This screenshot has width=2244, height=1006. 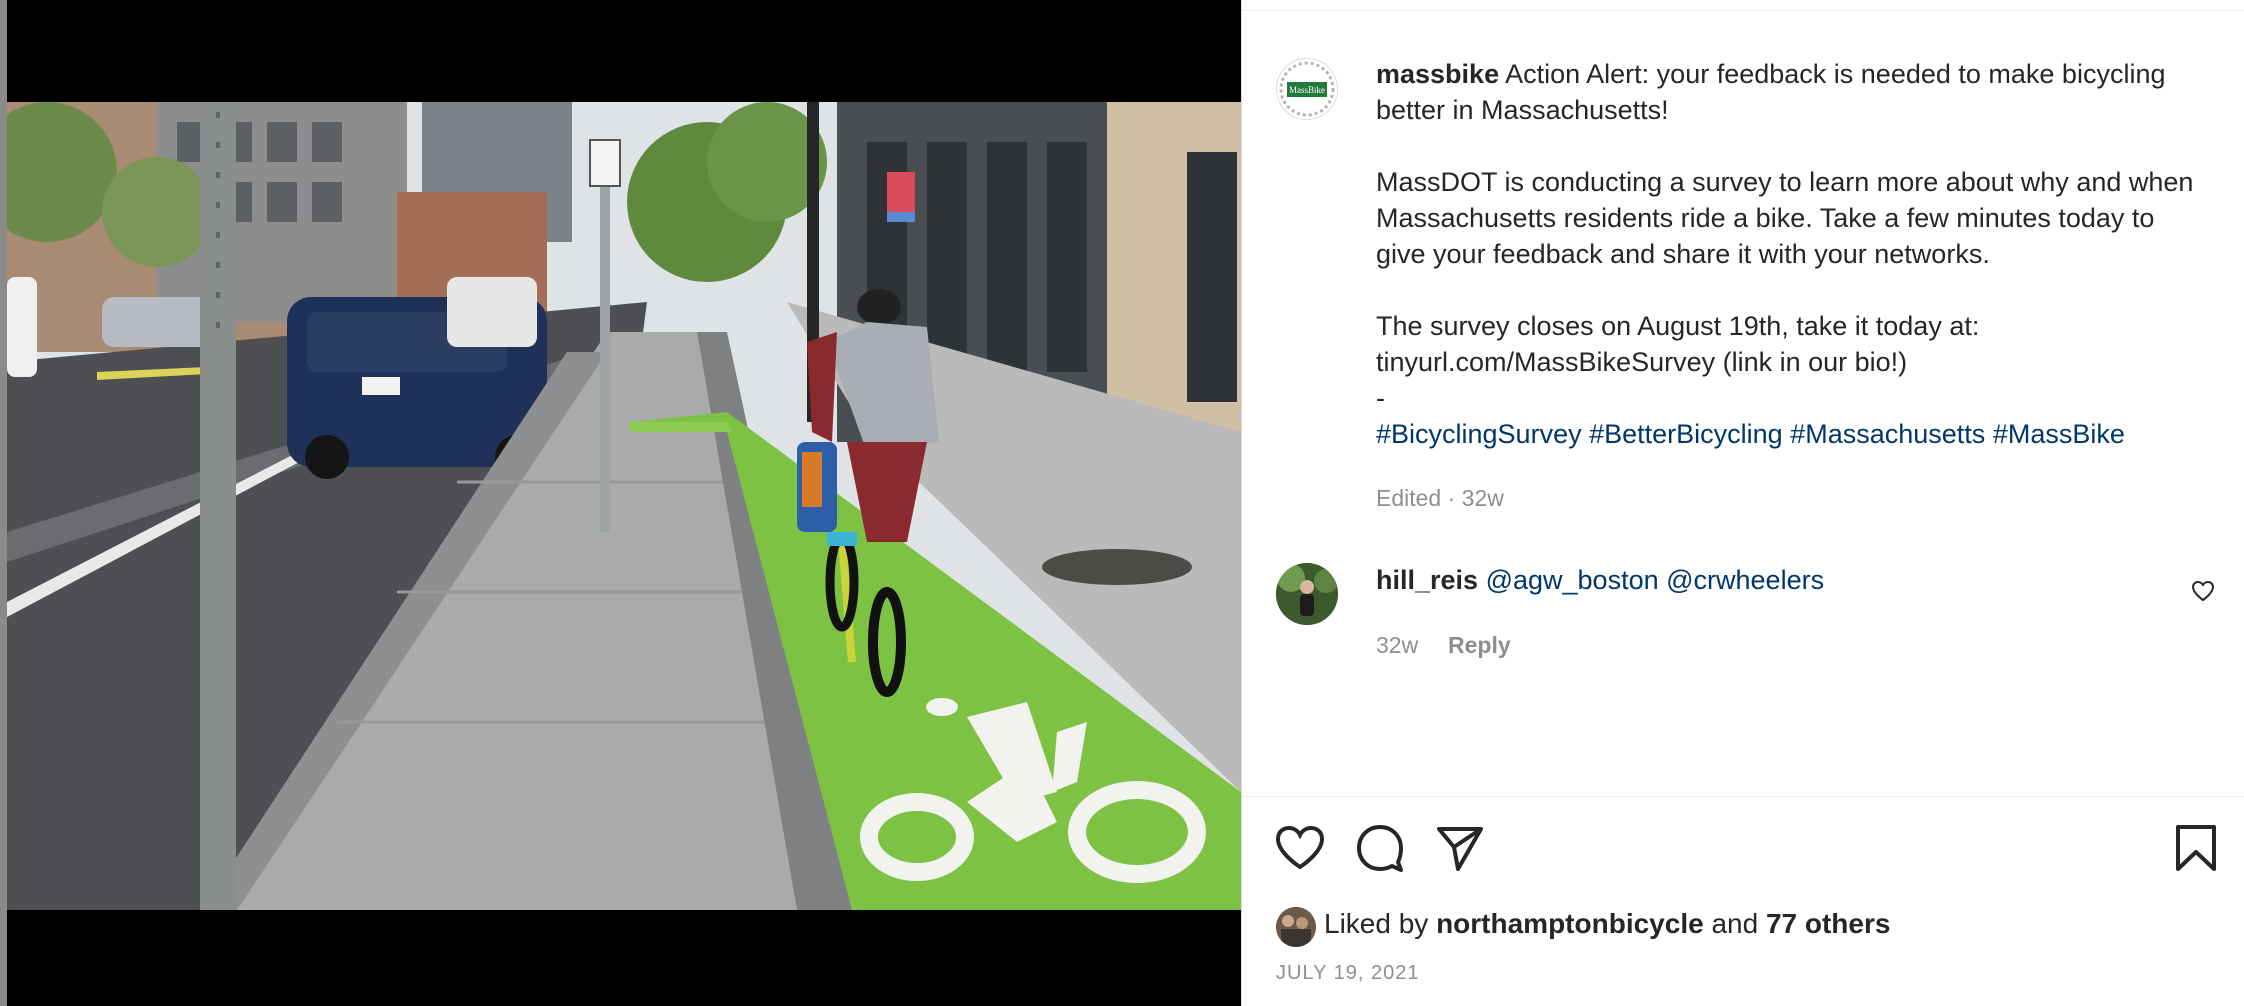 I want to click on post-username: massbike, so click(x=1437, y=74).